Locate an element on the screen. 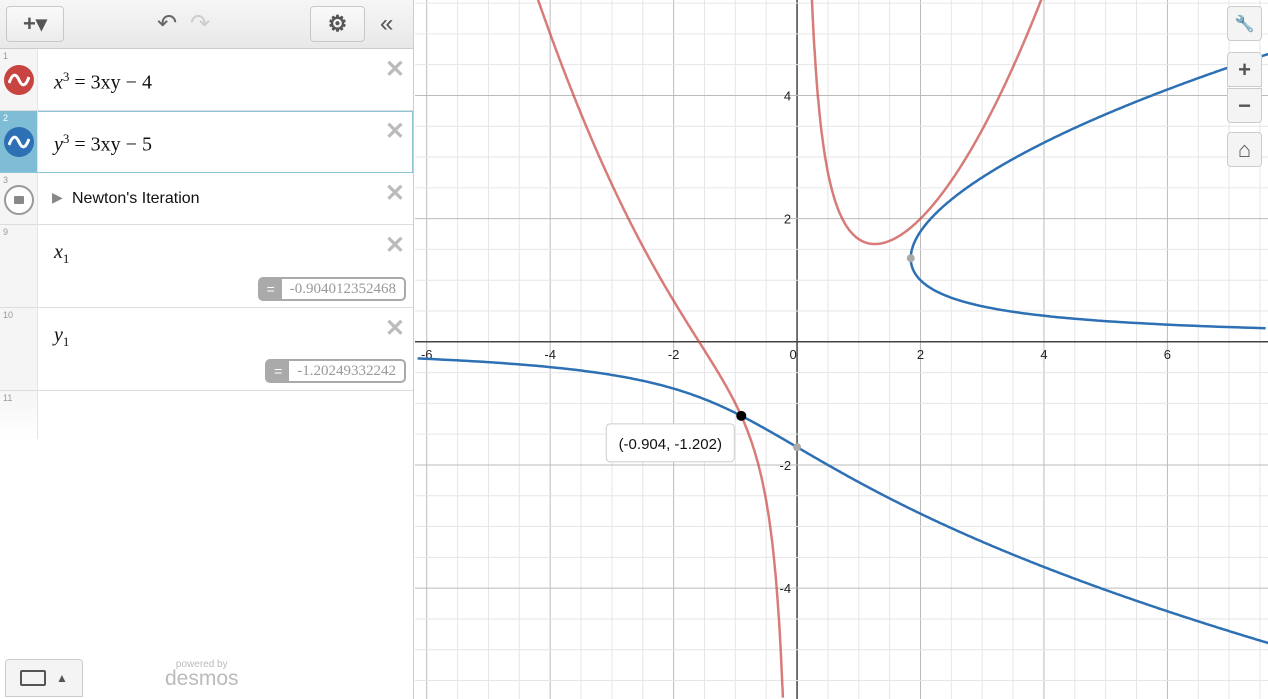 This screenshot has width=1268, height=699. row-number: 10 is located at coordinates (8, 315).